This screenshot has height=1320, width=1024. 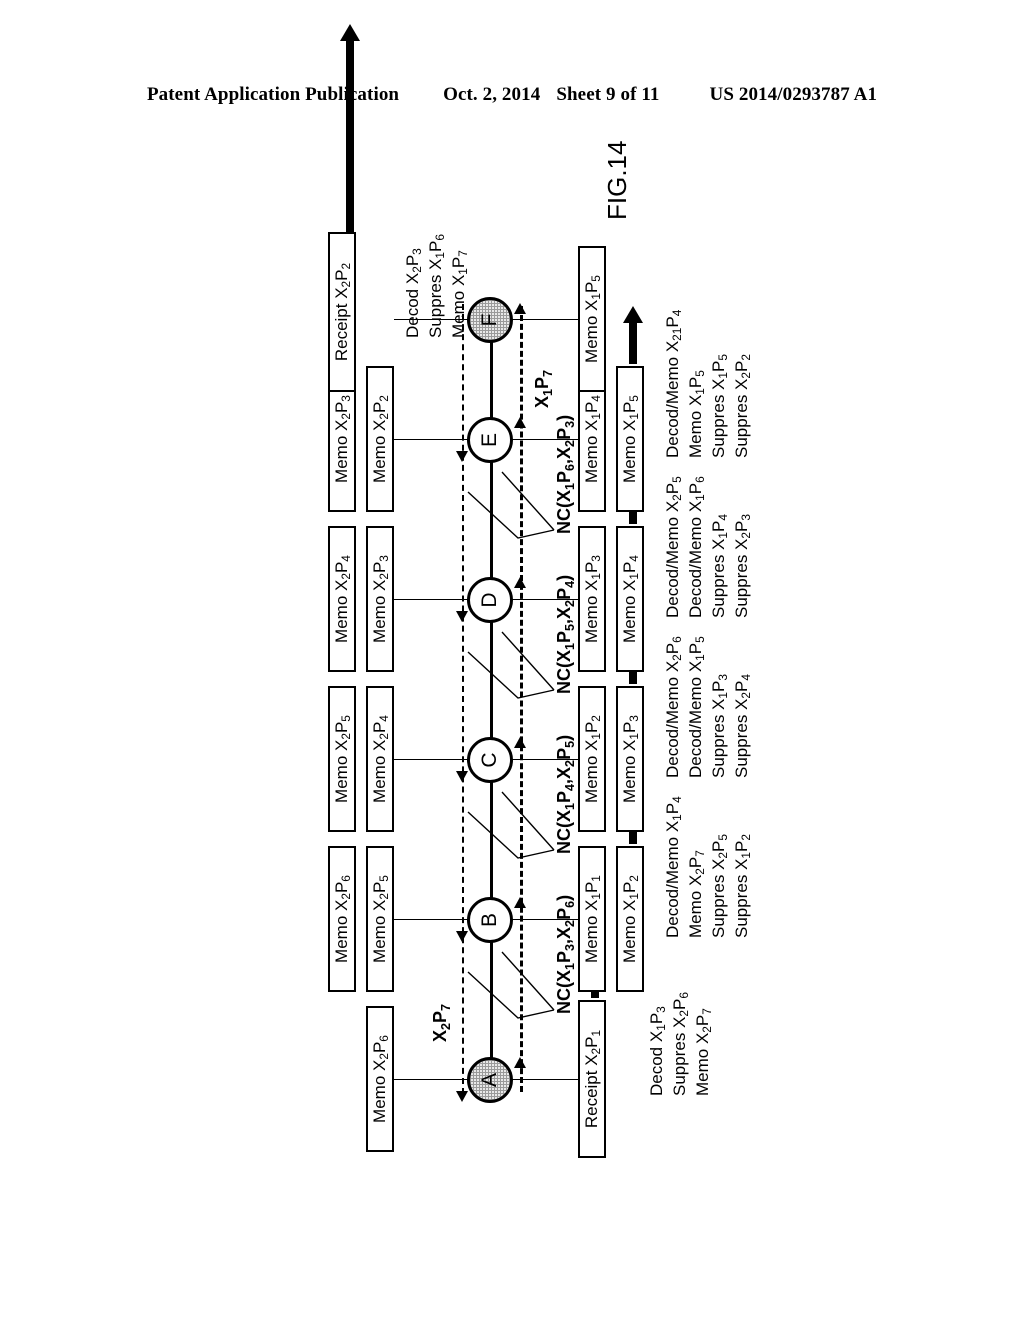 I want to click on bottom-box-f-inner: Memo X1P5, so click(x=592, y=319).